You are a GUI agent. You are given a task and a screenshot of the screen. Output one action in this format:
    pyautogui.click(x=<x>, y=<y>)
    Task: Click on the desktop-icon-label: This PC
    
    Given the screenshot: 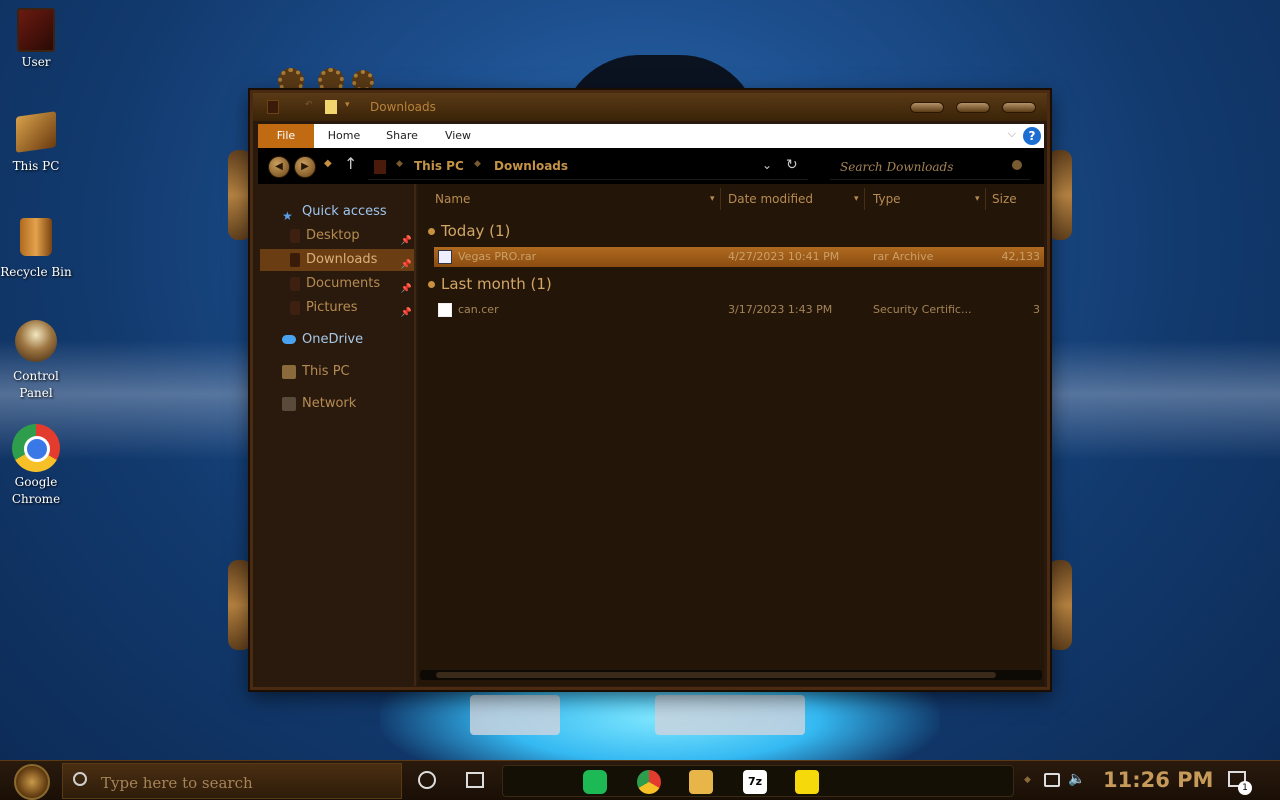 What is the action you would take?
    pyautogui.click(x=36, y=166)
    